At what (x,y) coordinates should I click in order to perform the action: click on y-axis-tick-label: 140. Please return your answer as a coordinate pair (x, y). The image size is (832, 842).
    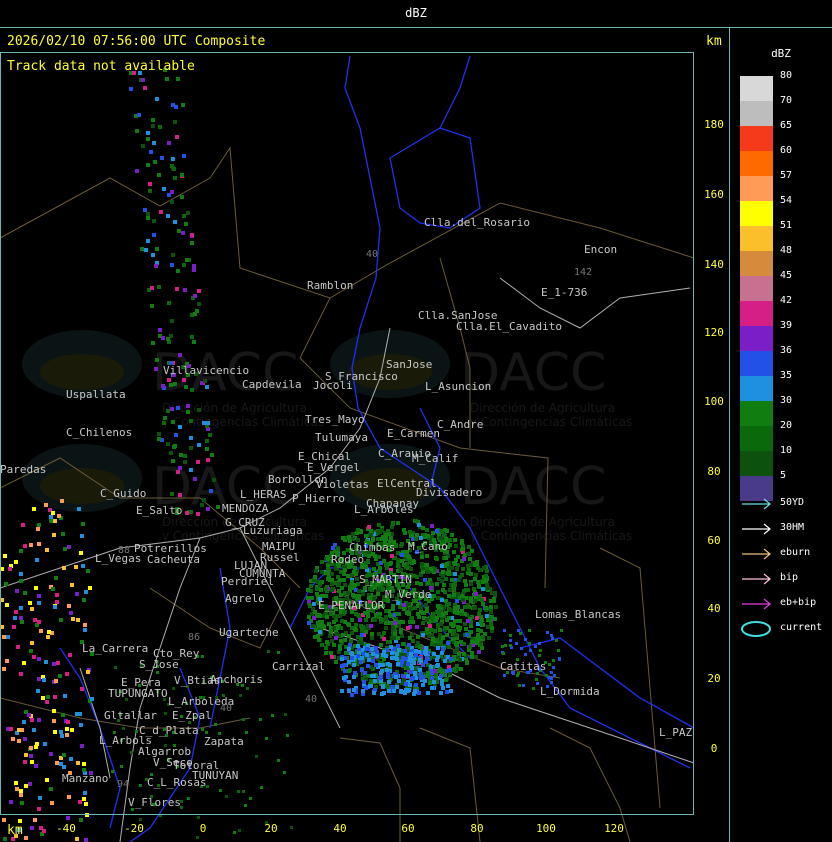
    Looking at the image, I should click on (714, 264).